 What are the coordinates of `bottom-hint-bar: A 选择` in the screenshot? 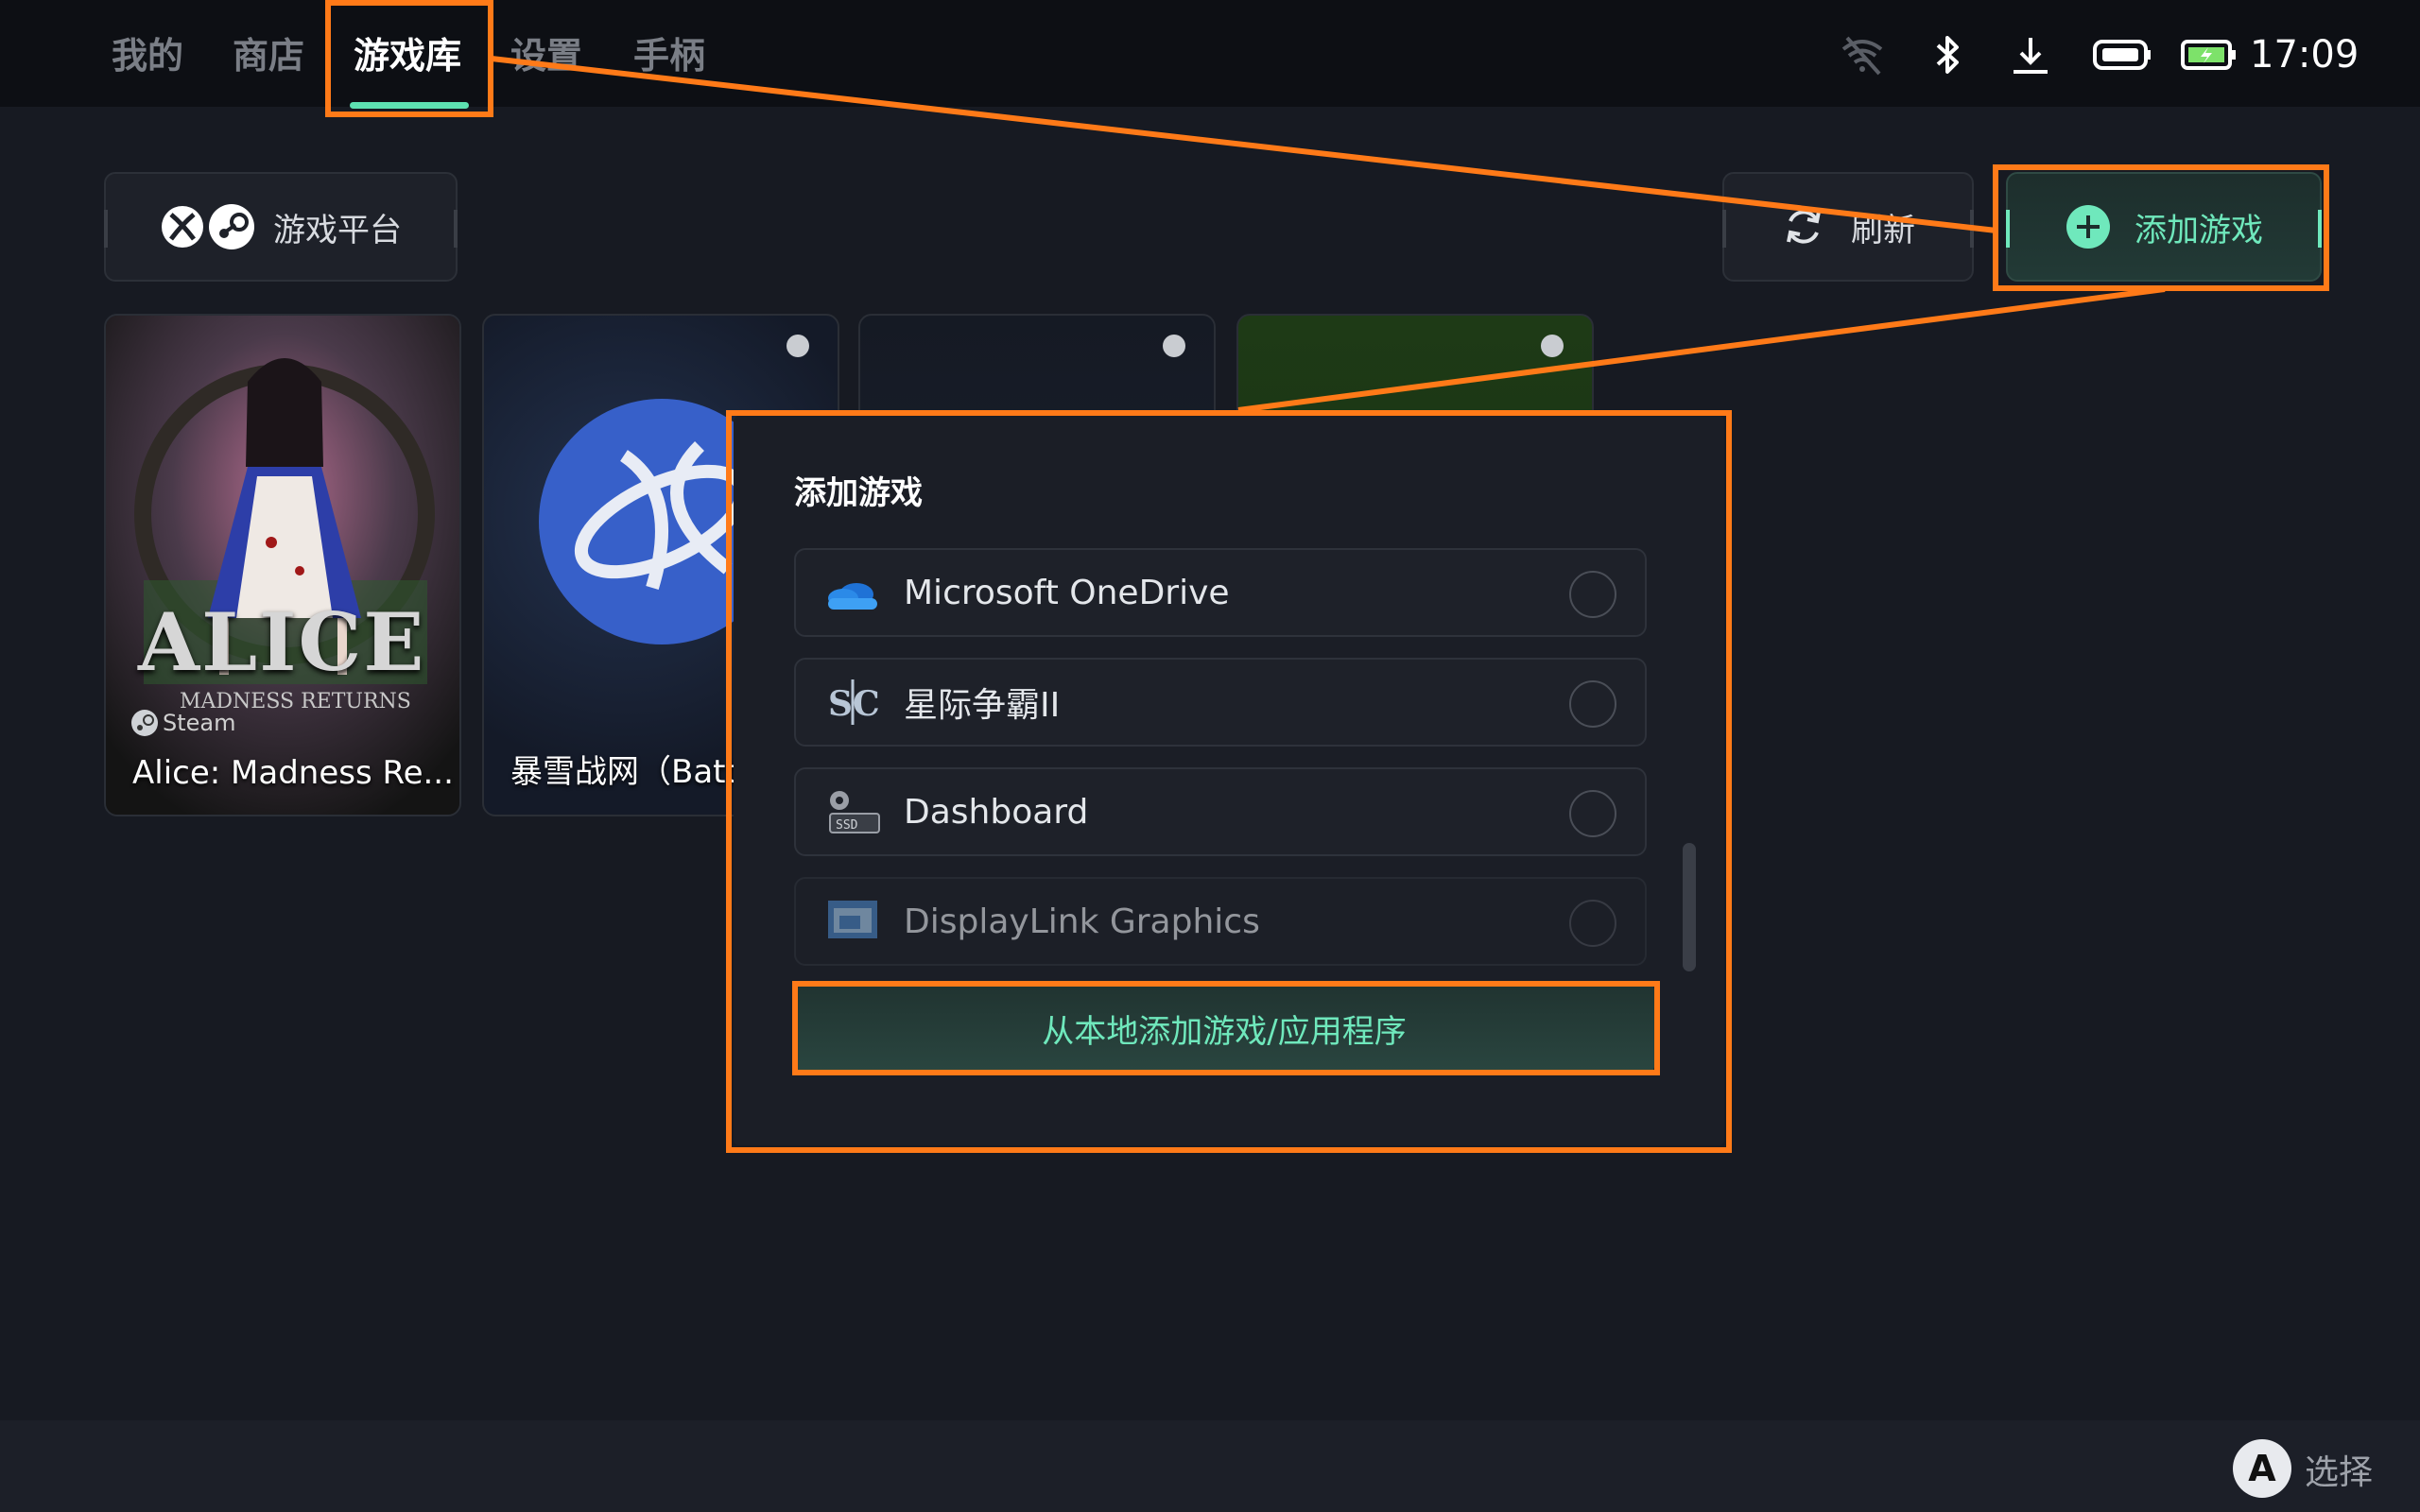 It's located at (1210, 1466).